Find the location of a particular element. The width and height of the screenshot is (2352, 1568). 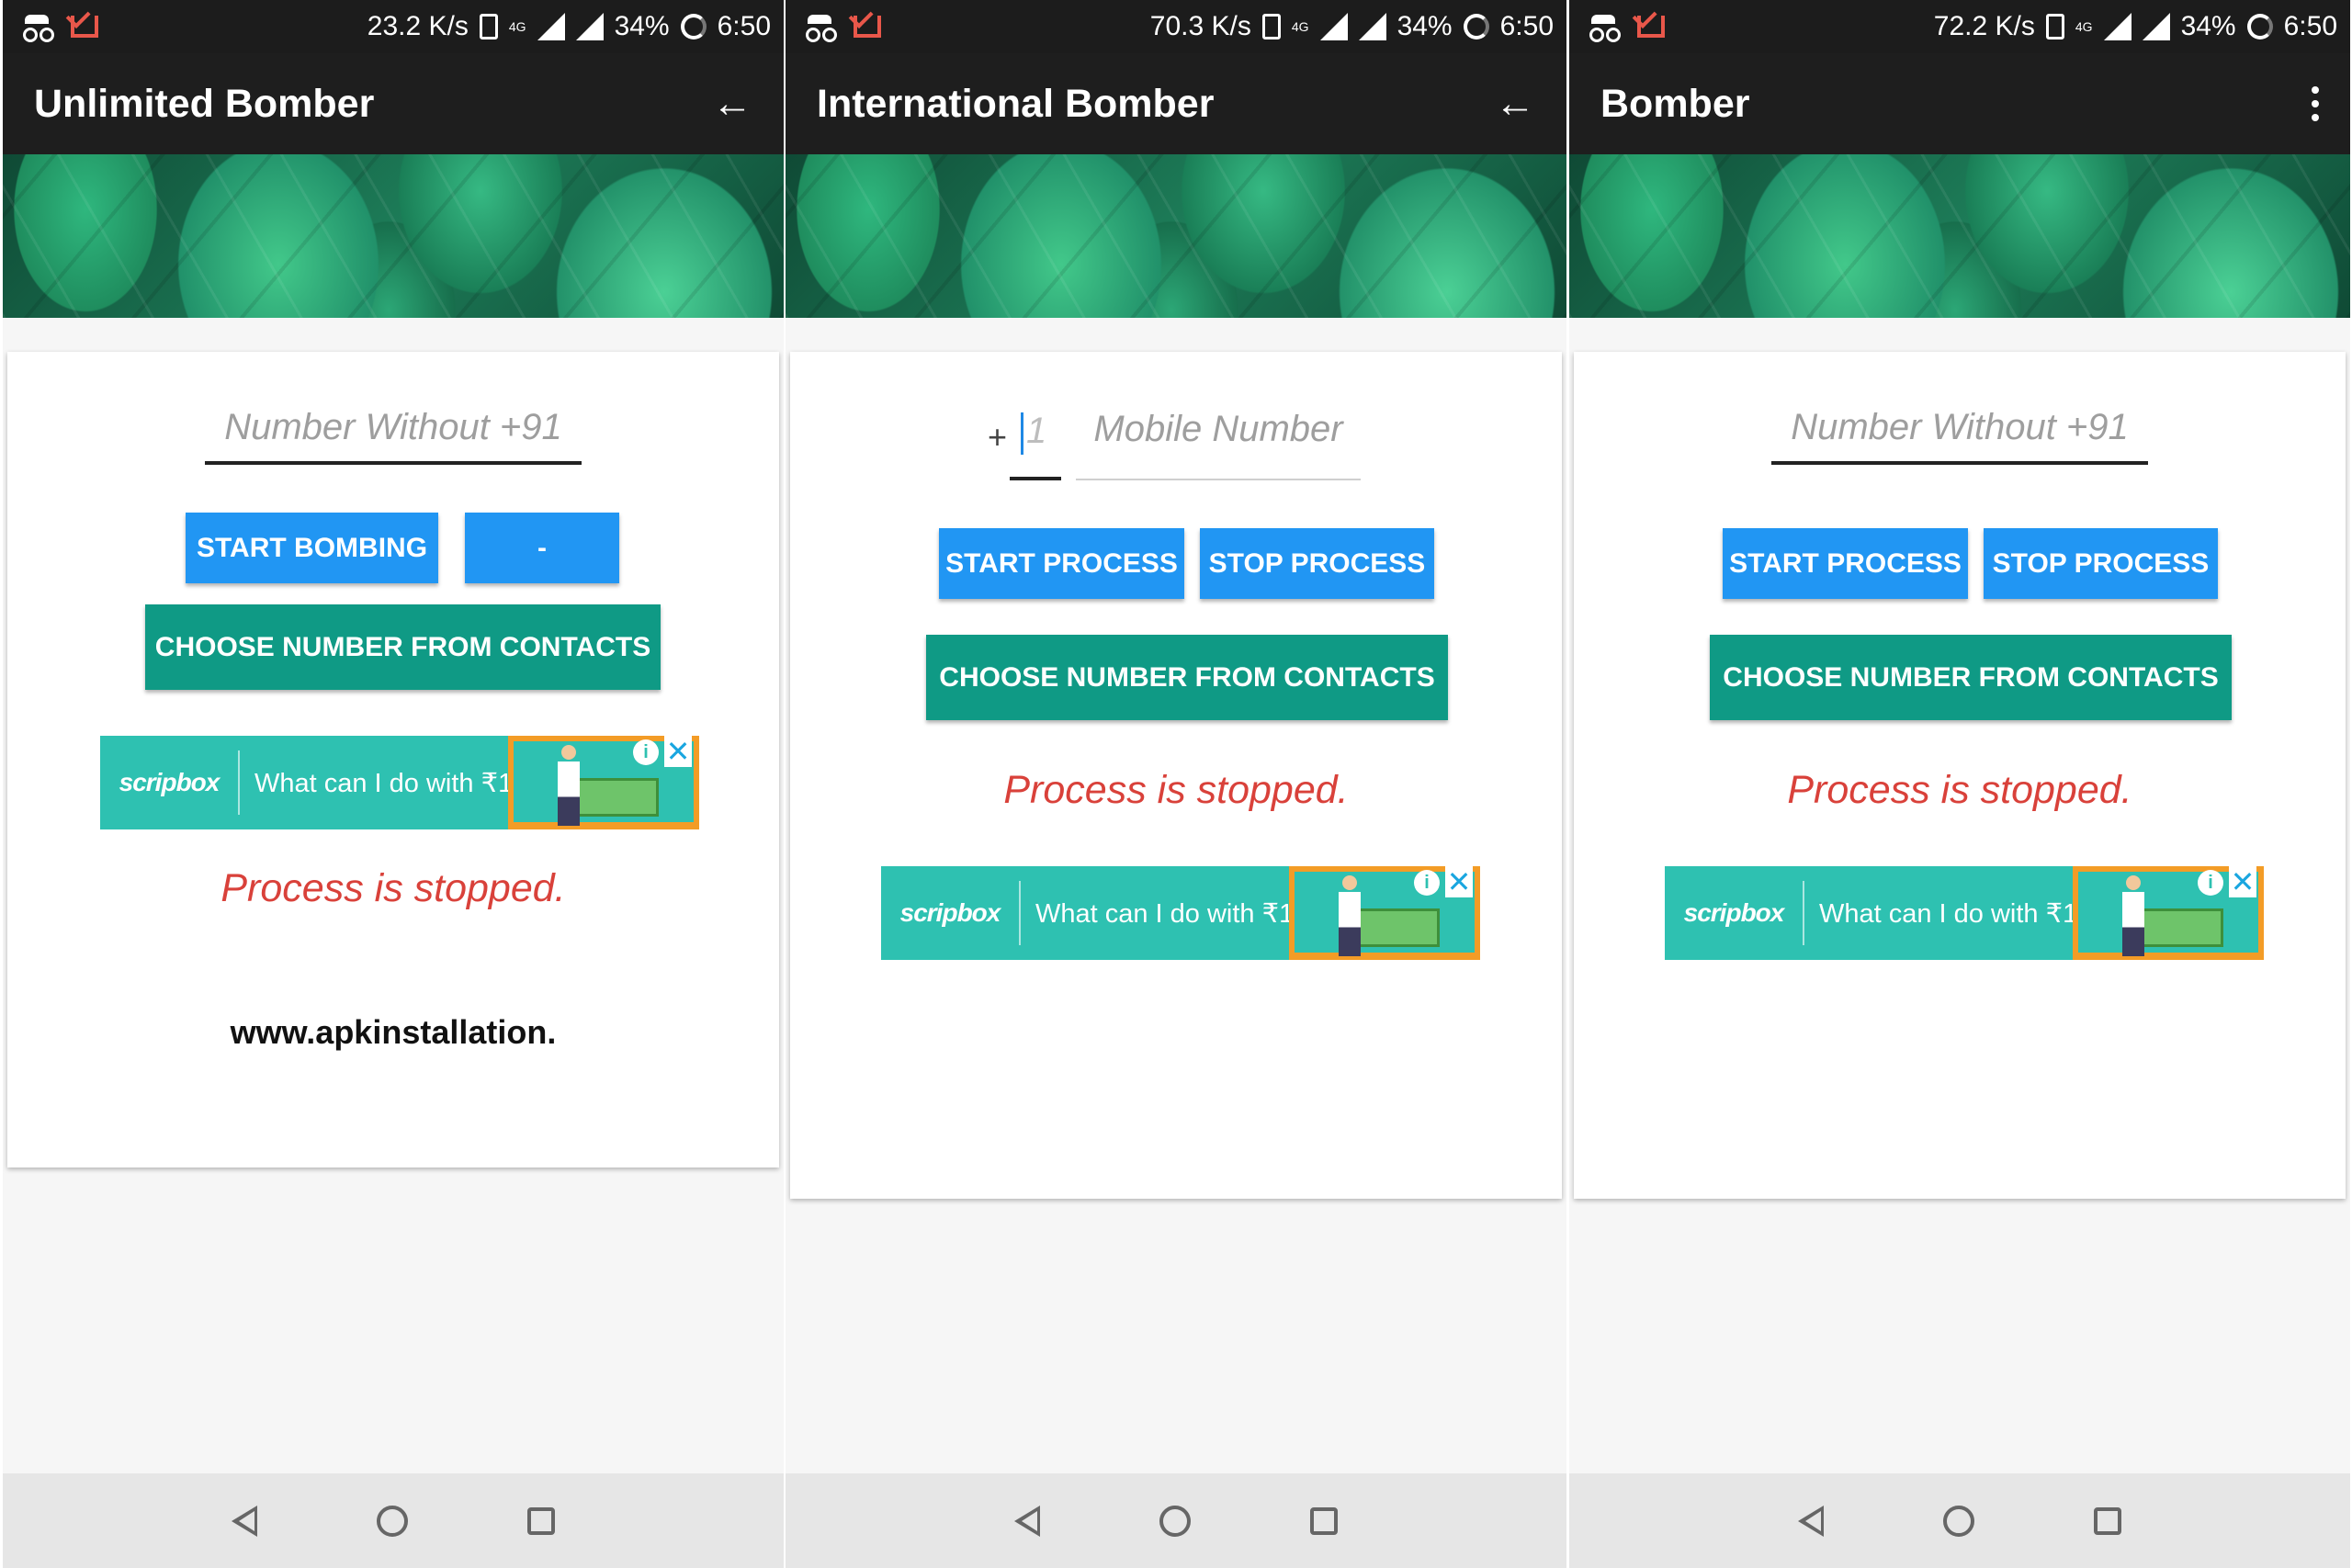

app-title: Bomber is located at coordinates (1675, 104).